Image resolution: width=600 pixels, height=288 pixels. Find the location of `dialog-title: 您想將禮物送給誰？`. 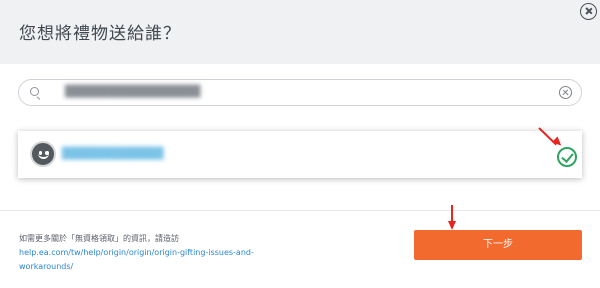

dialog-title: 您想將禮物送給誰？ is located at coordinates (100, 34).